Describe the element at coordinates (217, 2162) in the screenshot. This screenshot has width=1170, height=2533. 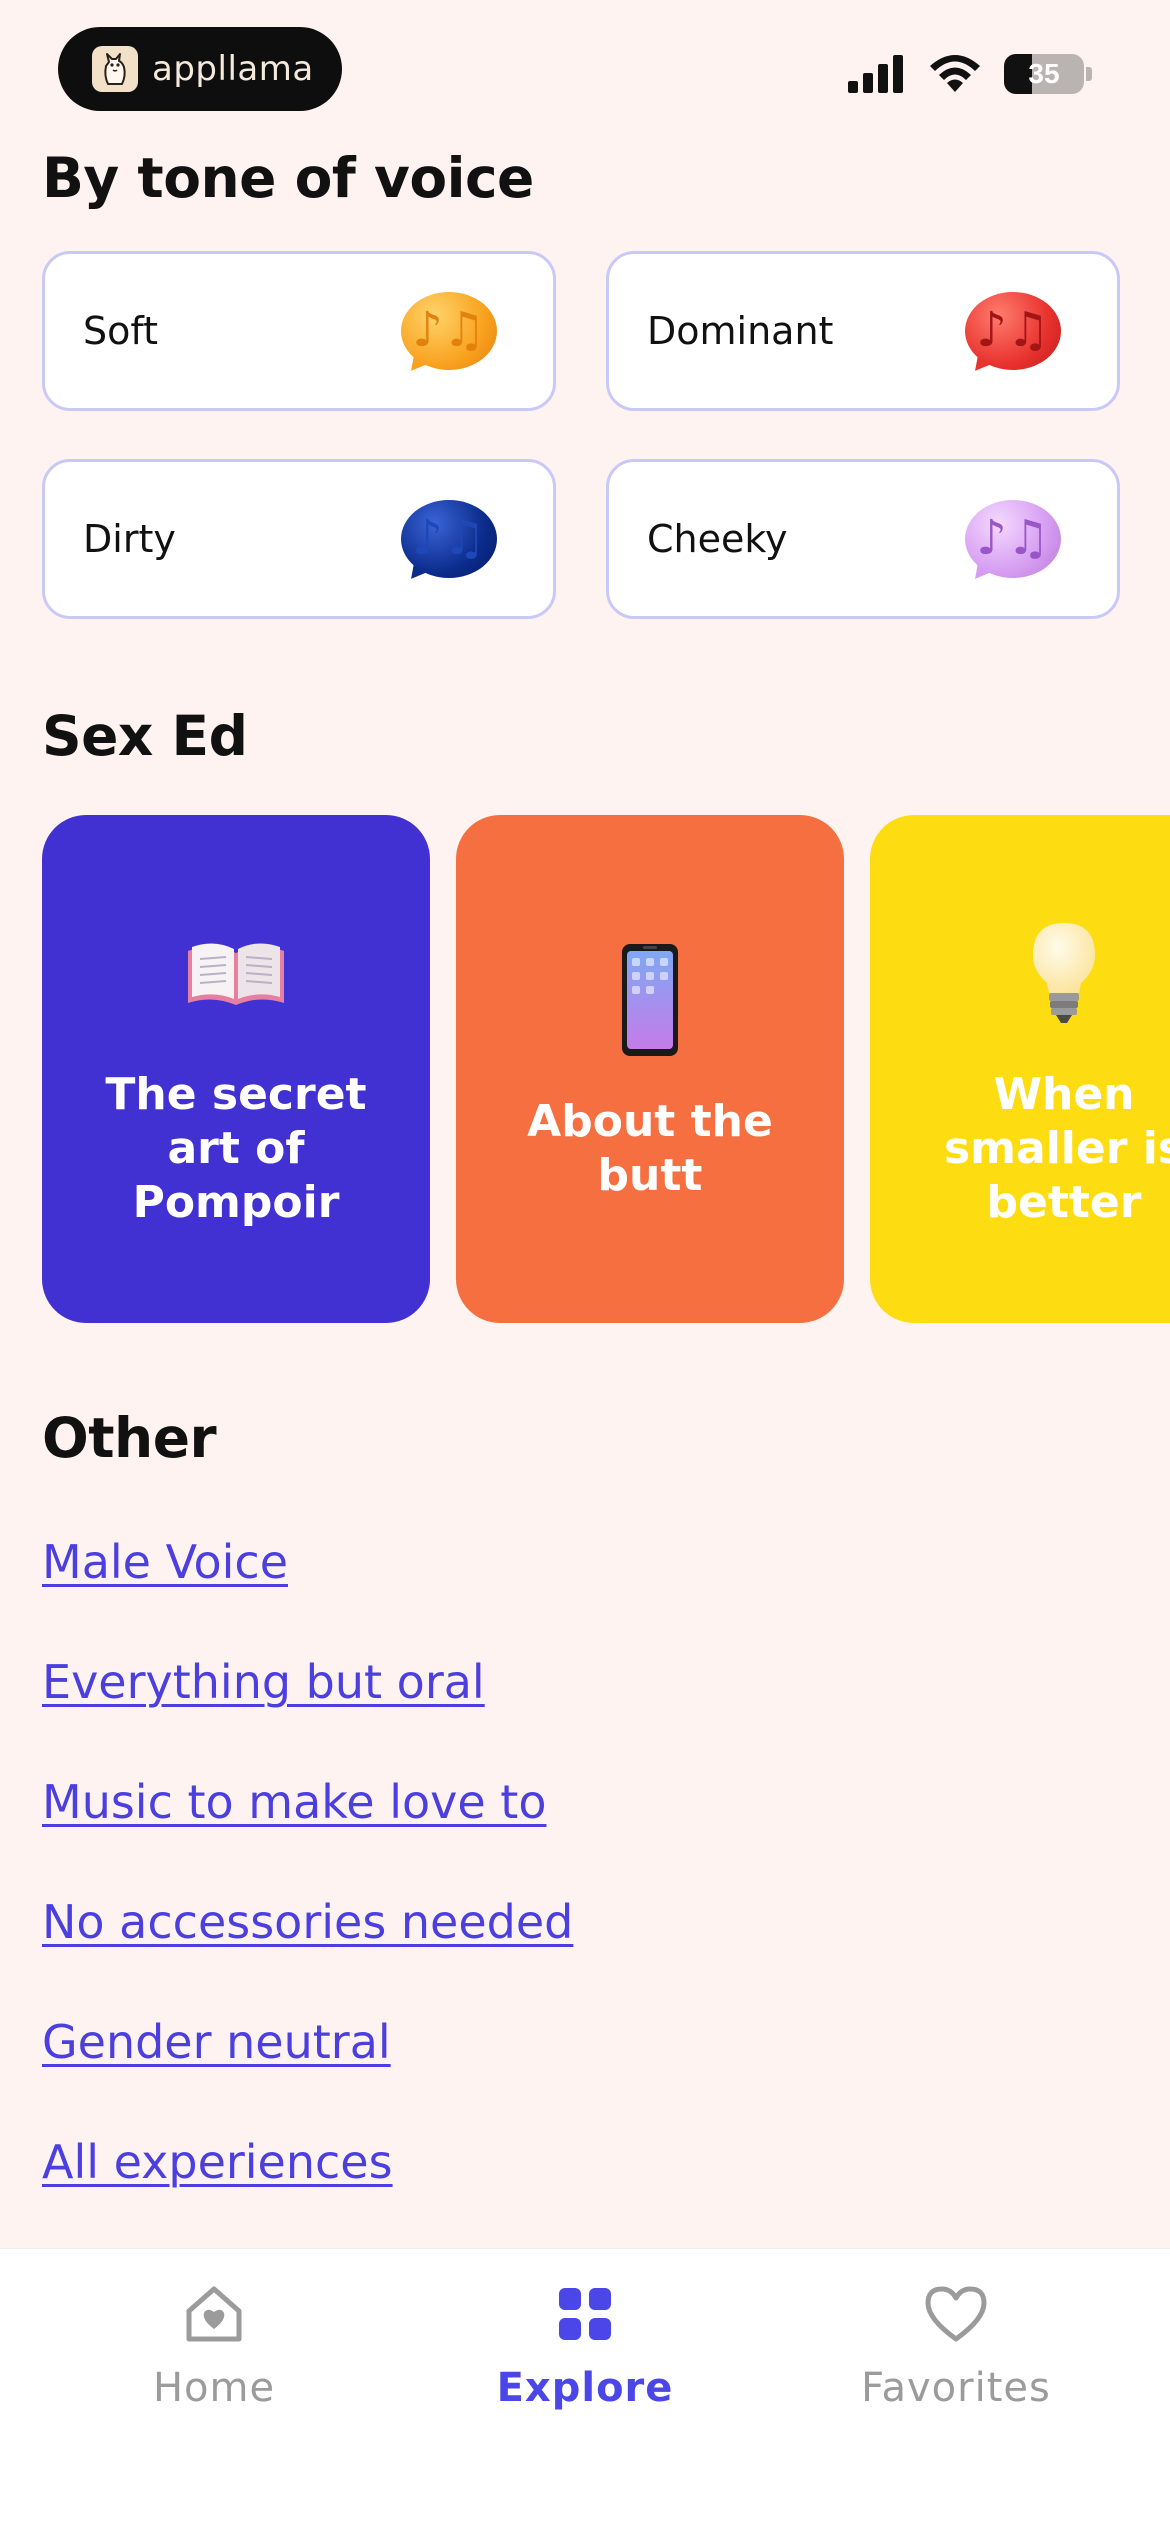
I see `link-all-experiences: All experiences` at that location.